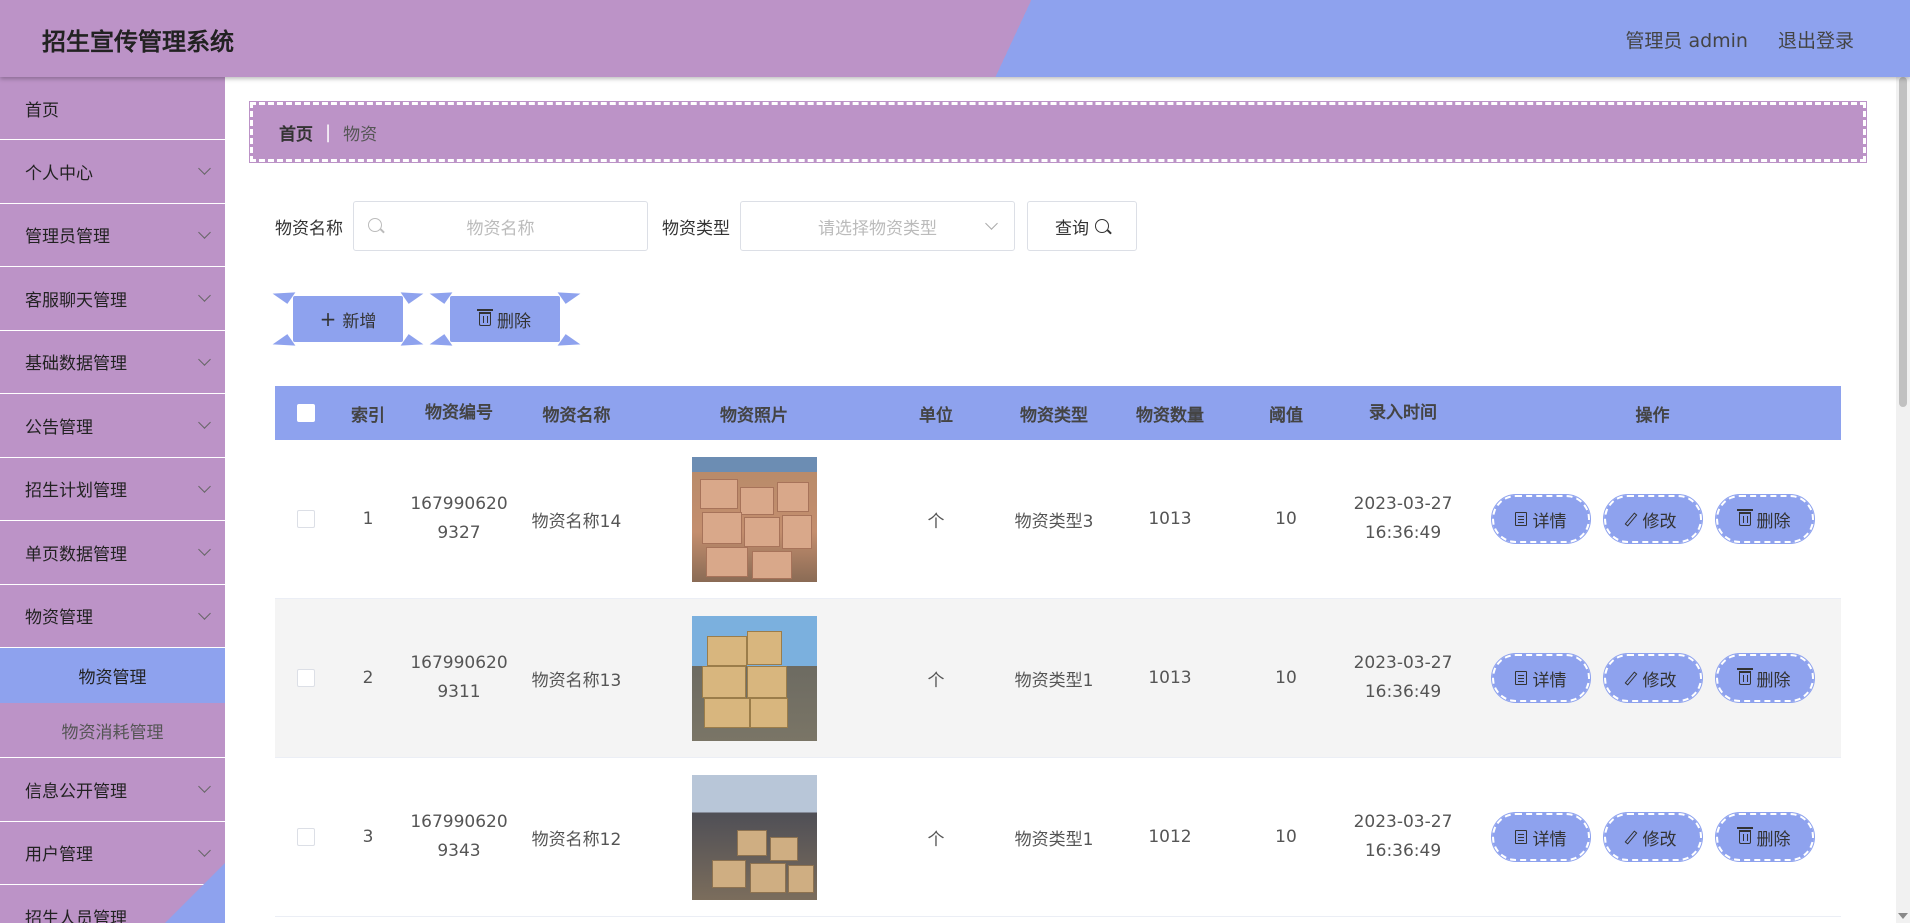 The height and width of the screenshot is (923, 1910). Describe the element at coordinates (296, 132) in the screenshot. I see `breadcrumb-home-link: 首页` at that location.